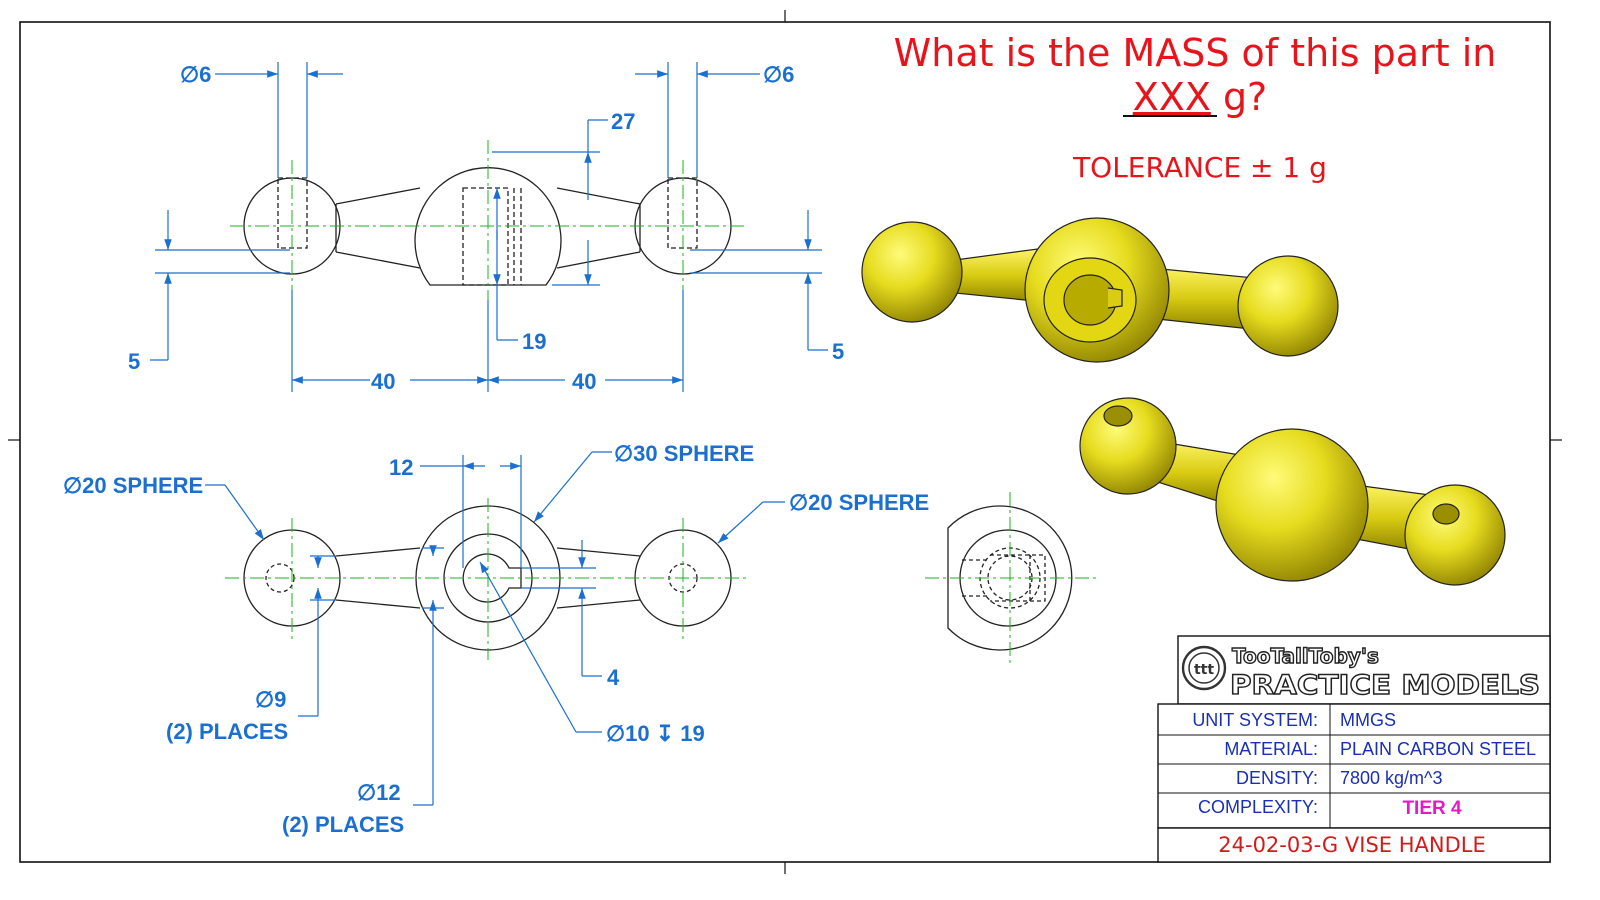 This screenshot has height=900, width=1600. Describe the element at coordinates (778, 74) in the screenshot. I see `dim-hole-right: ∅6` at that location.